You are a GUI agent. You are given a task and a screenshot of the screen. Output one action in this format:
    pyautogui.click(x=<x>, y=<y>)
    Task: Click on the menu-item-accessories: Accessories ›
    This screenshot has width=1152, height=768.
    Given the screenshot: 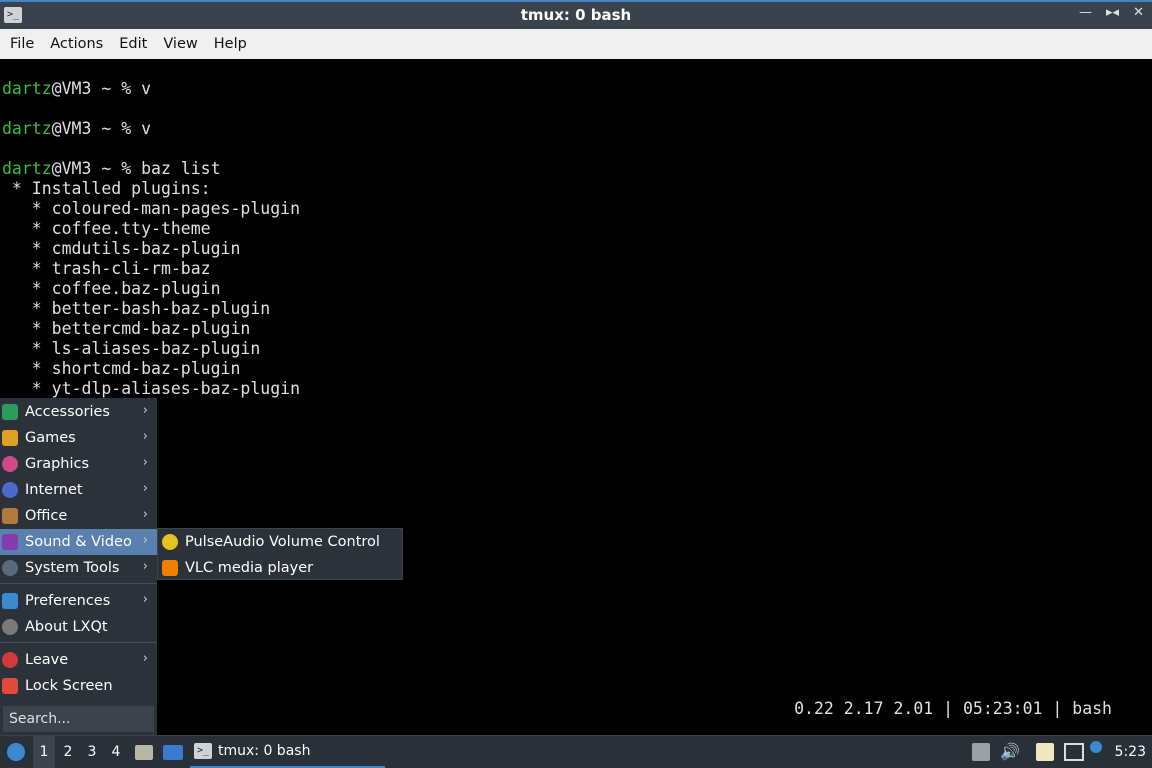 What is the action you would take?
    pyautogui.click(x=78, y=412)
    